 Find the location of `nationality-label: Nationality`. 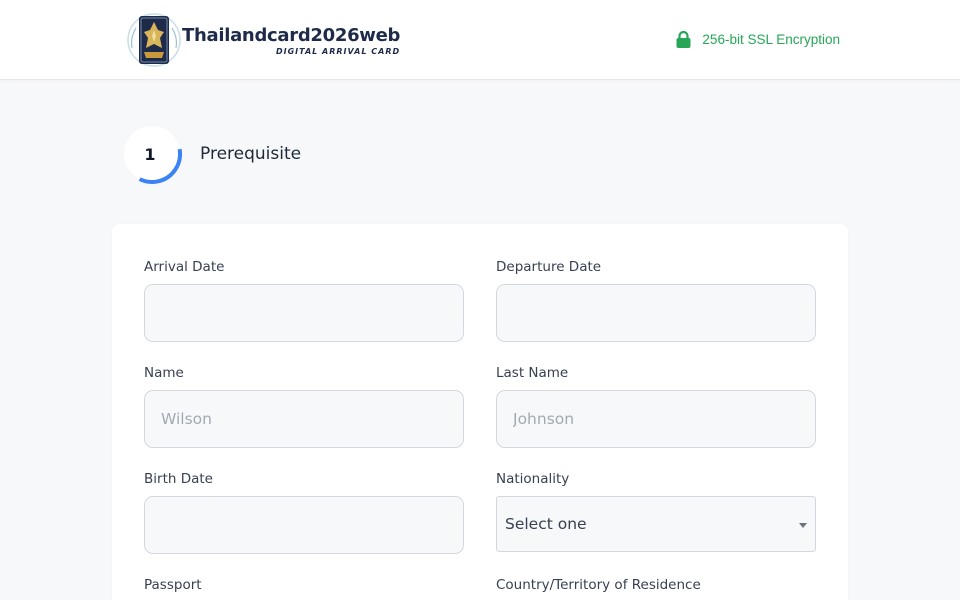

nationality-label: Nationality is located at coordinates (533, 479).